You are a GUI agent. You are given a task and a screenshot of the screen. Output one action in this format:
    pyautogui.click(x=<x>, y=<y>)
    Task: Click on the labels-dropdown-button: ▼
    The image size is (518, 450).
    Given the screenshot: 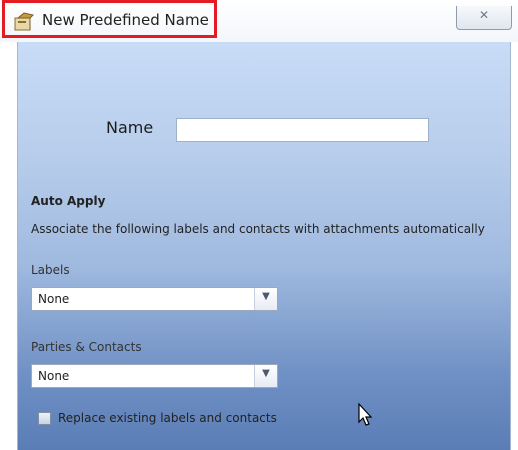 What is the action you would take?
    pyautogui.click(x=265, y=299)
    